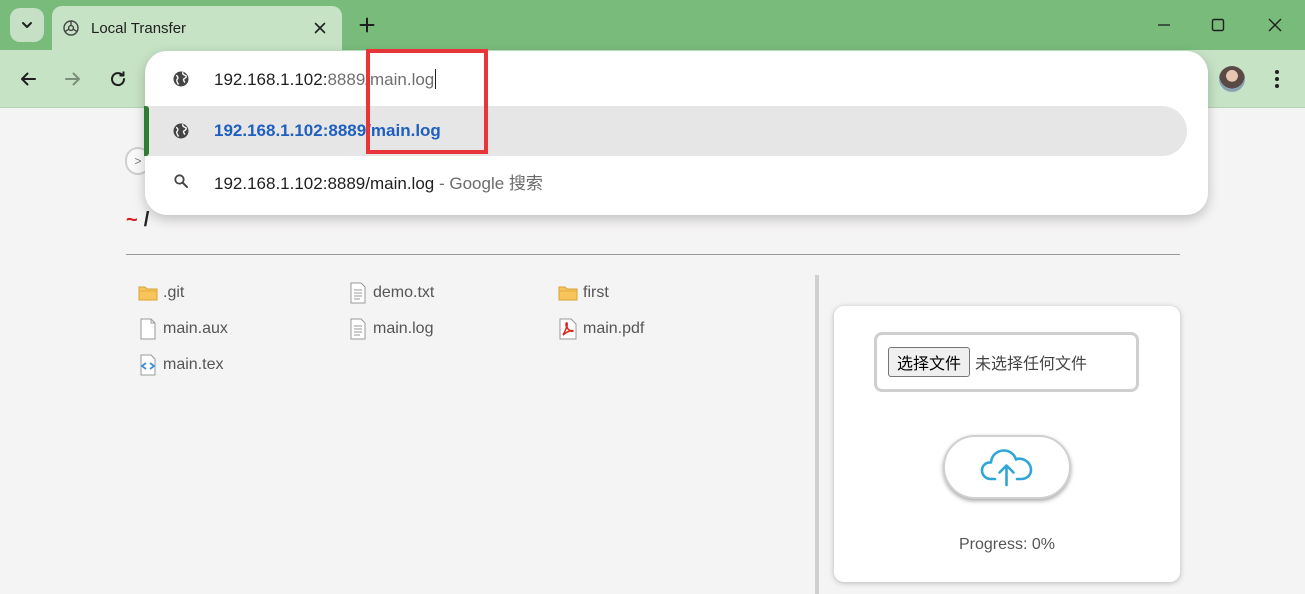 Image resolution: width=1305 pixels, height=594 pixels. I want to click on close-window-button, so click(1275, 25).